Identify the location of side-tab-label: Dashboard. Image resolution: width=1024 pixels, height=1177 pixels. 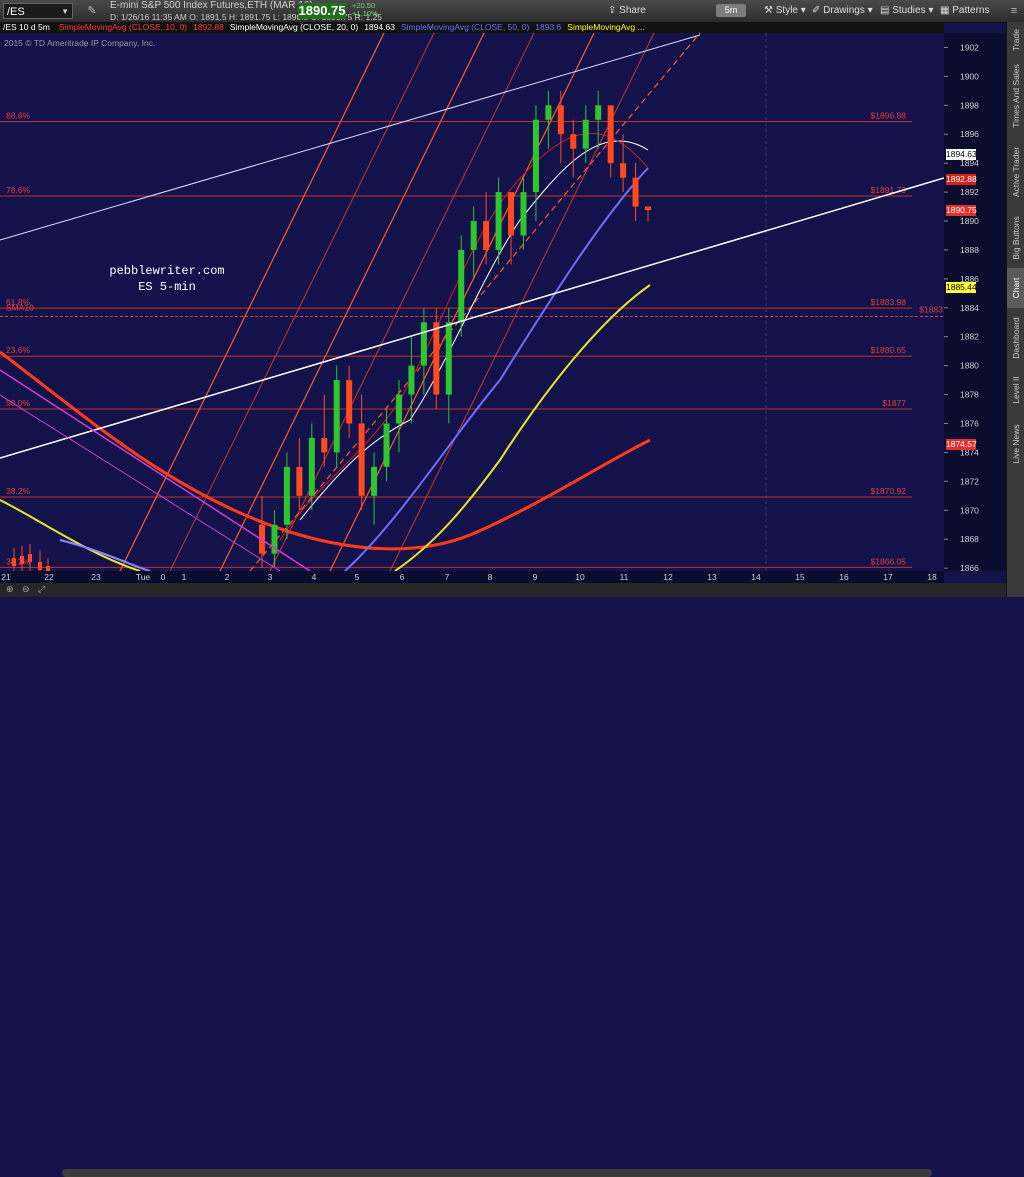
(1016, 338).